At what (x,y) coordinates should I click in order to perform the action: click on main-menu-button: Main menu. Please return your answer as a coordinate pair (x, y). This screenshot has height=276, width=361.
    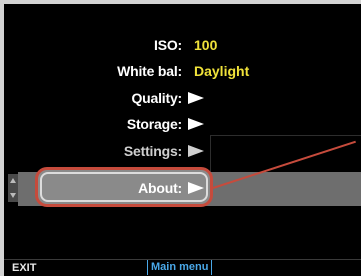
    Looking at the image, I should click on (180, 267).